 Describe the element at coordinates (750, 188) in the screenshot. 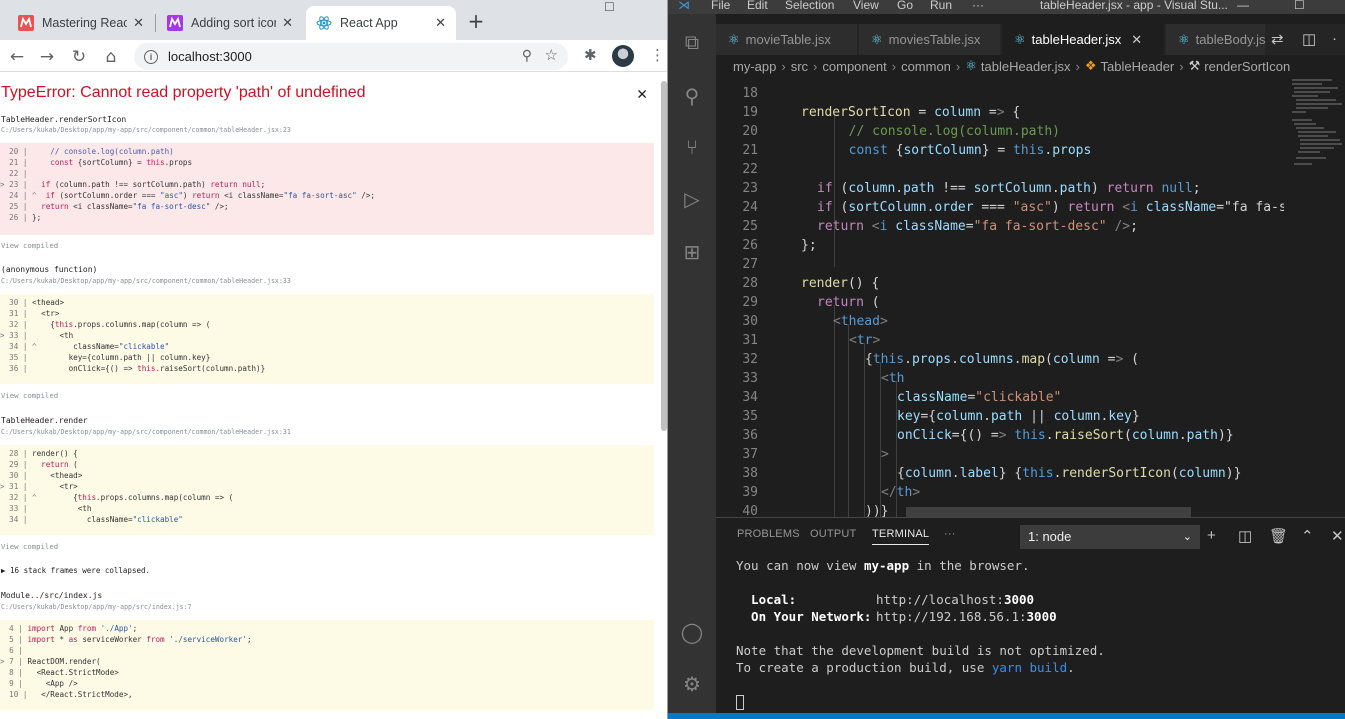

I see `line-number: 23` at that location.